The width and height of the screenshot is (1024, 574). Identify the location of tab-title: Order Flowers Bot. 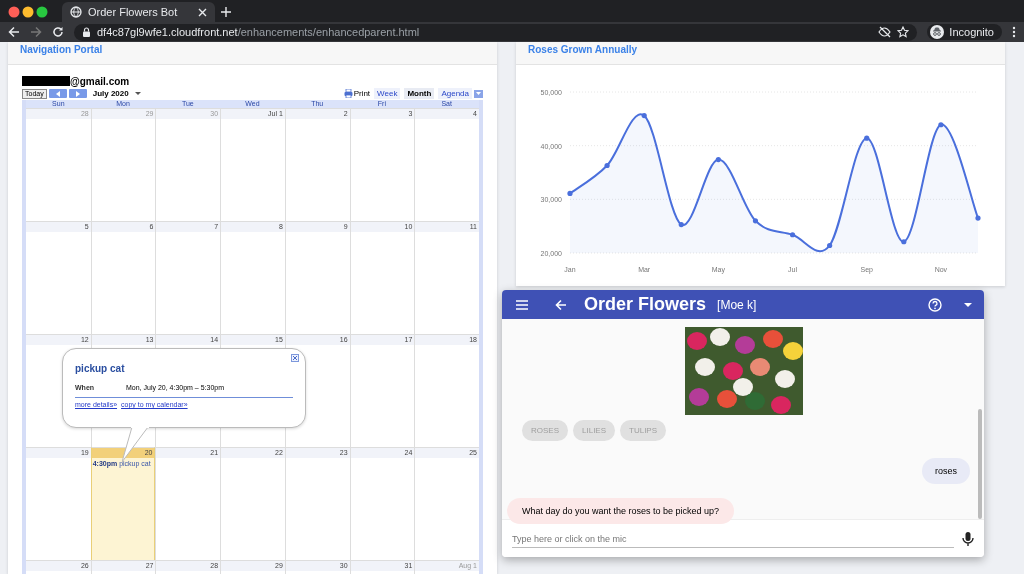
(133, 12).